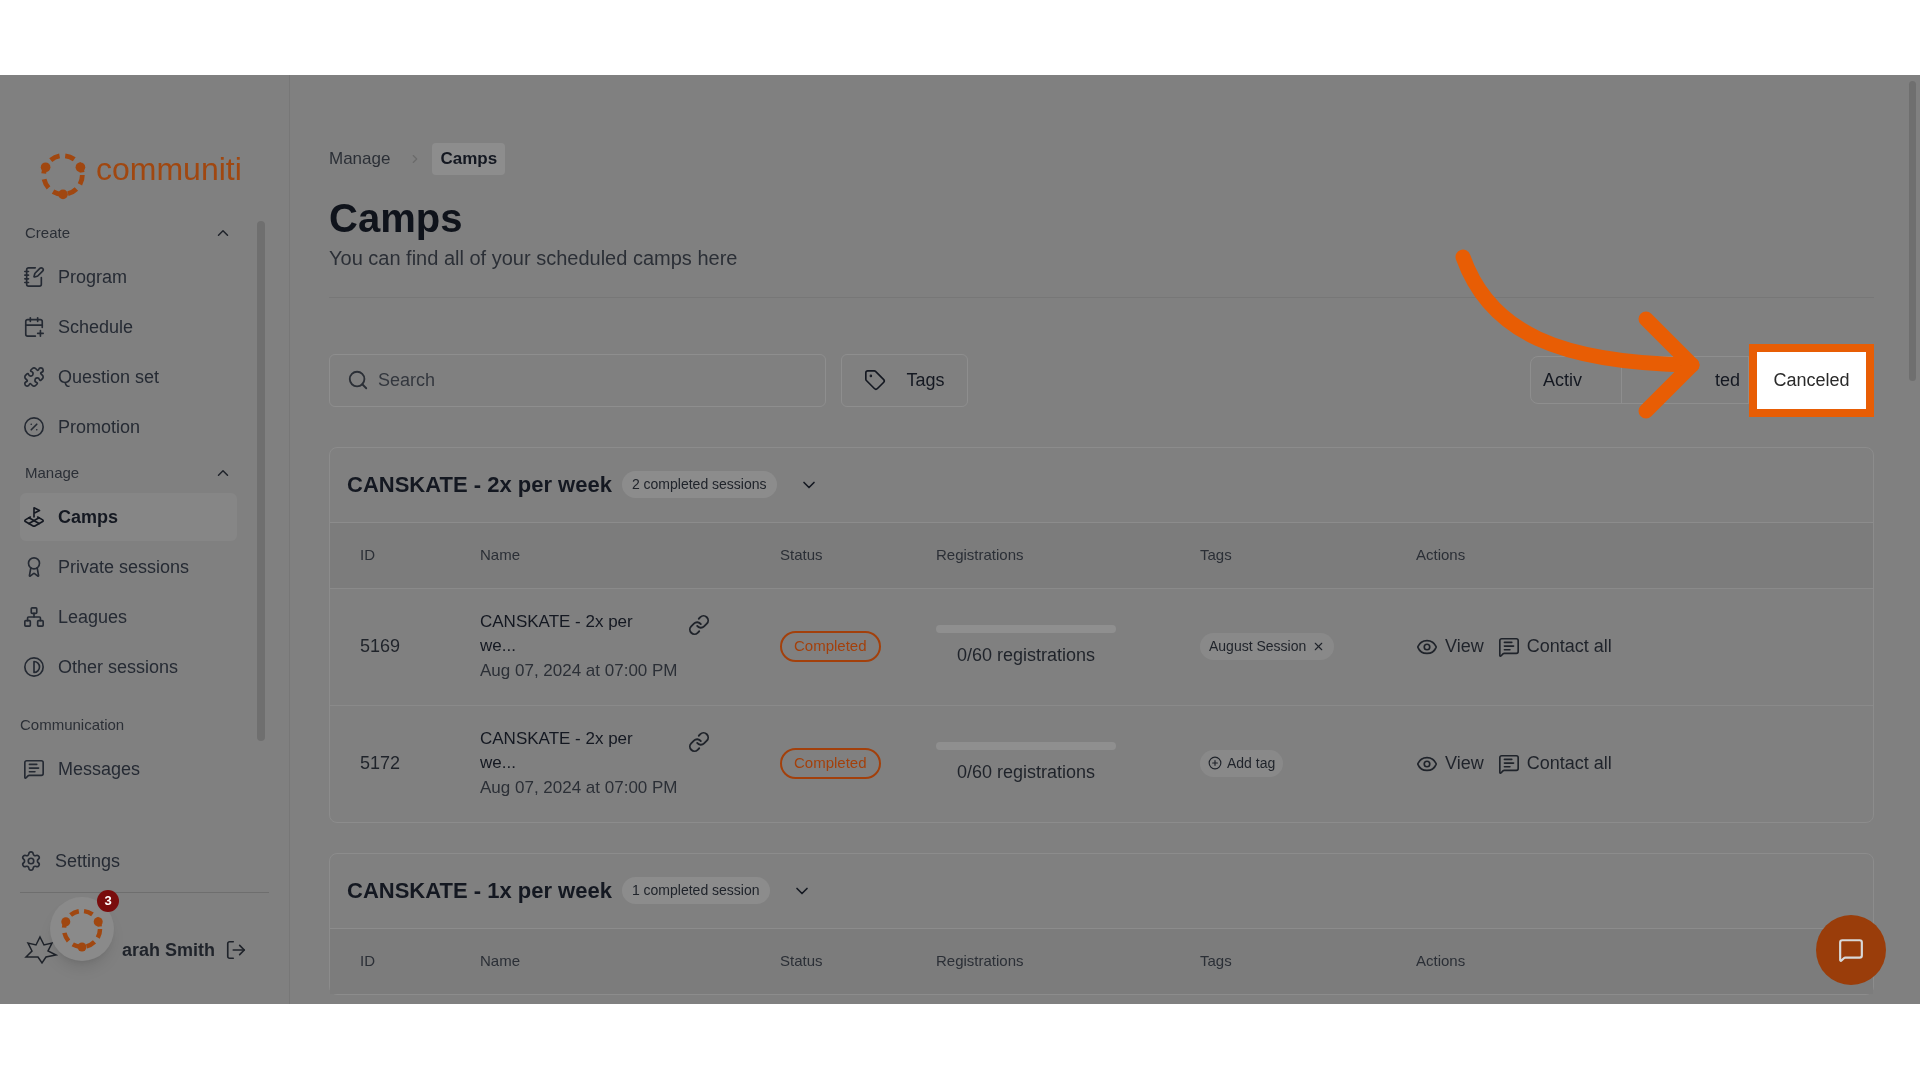  Describe the element at coordinates (144, 861) in the screenshot. I see `settings-nav-item: Settings` at that location.